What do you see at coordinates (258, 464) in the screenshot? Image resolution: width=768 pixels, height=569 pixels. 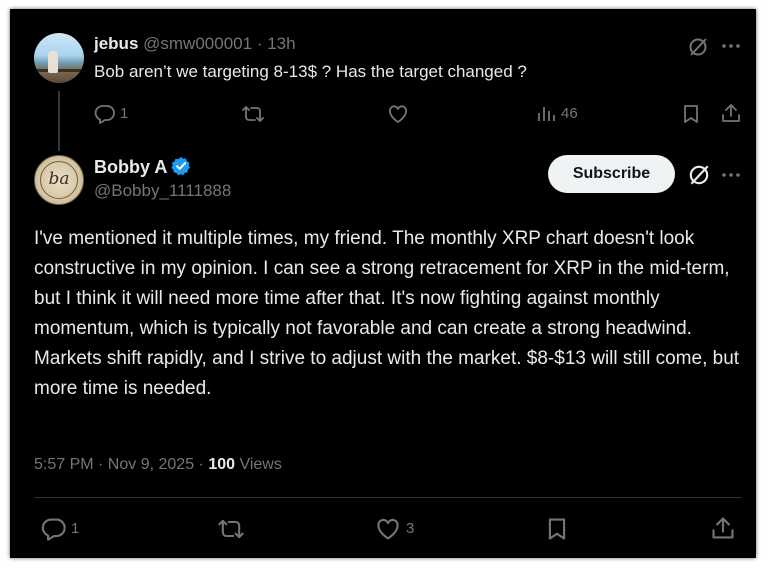 I see `post-views-label: Views` at bounding box center [258, 464].